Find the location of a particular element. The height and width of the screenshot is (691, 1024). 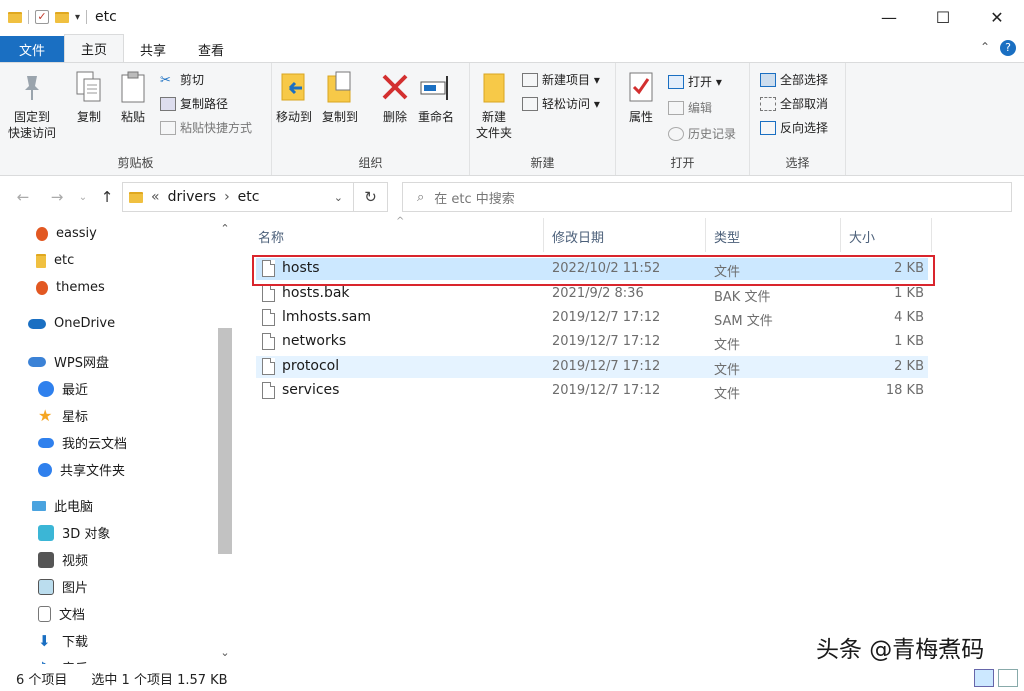

move-to-button: 移动到 is located at coordinates (294, 97).